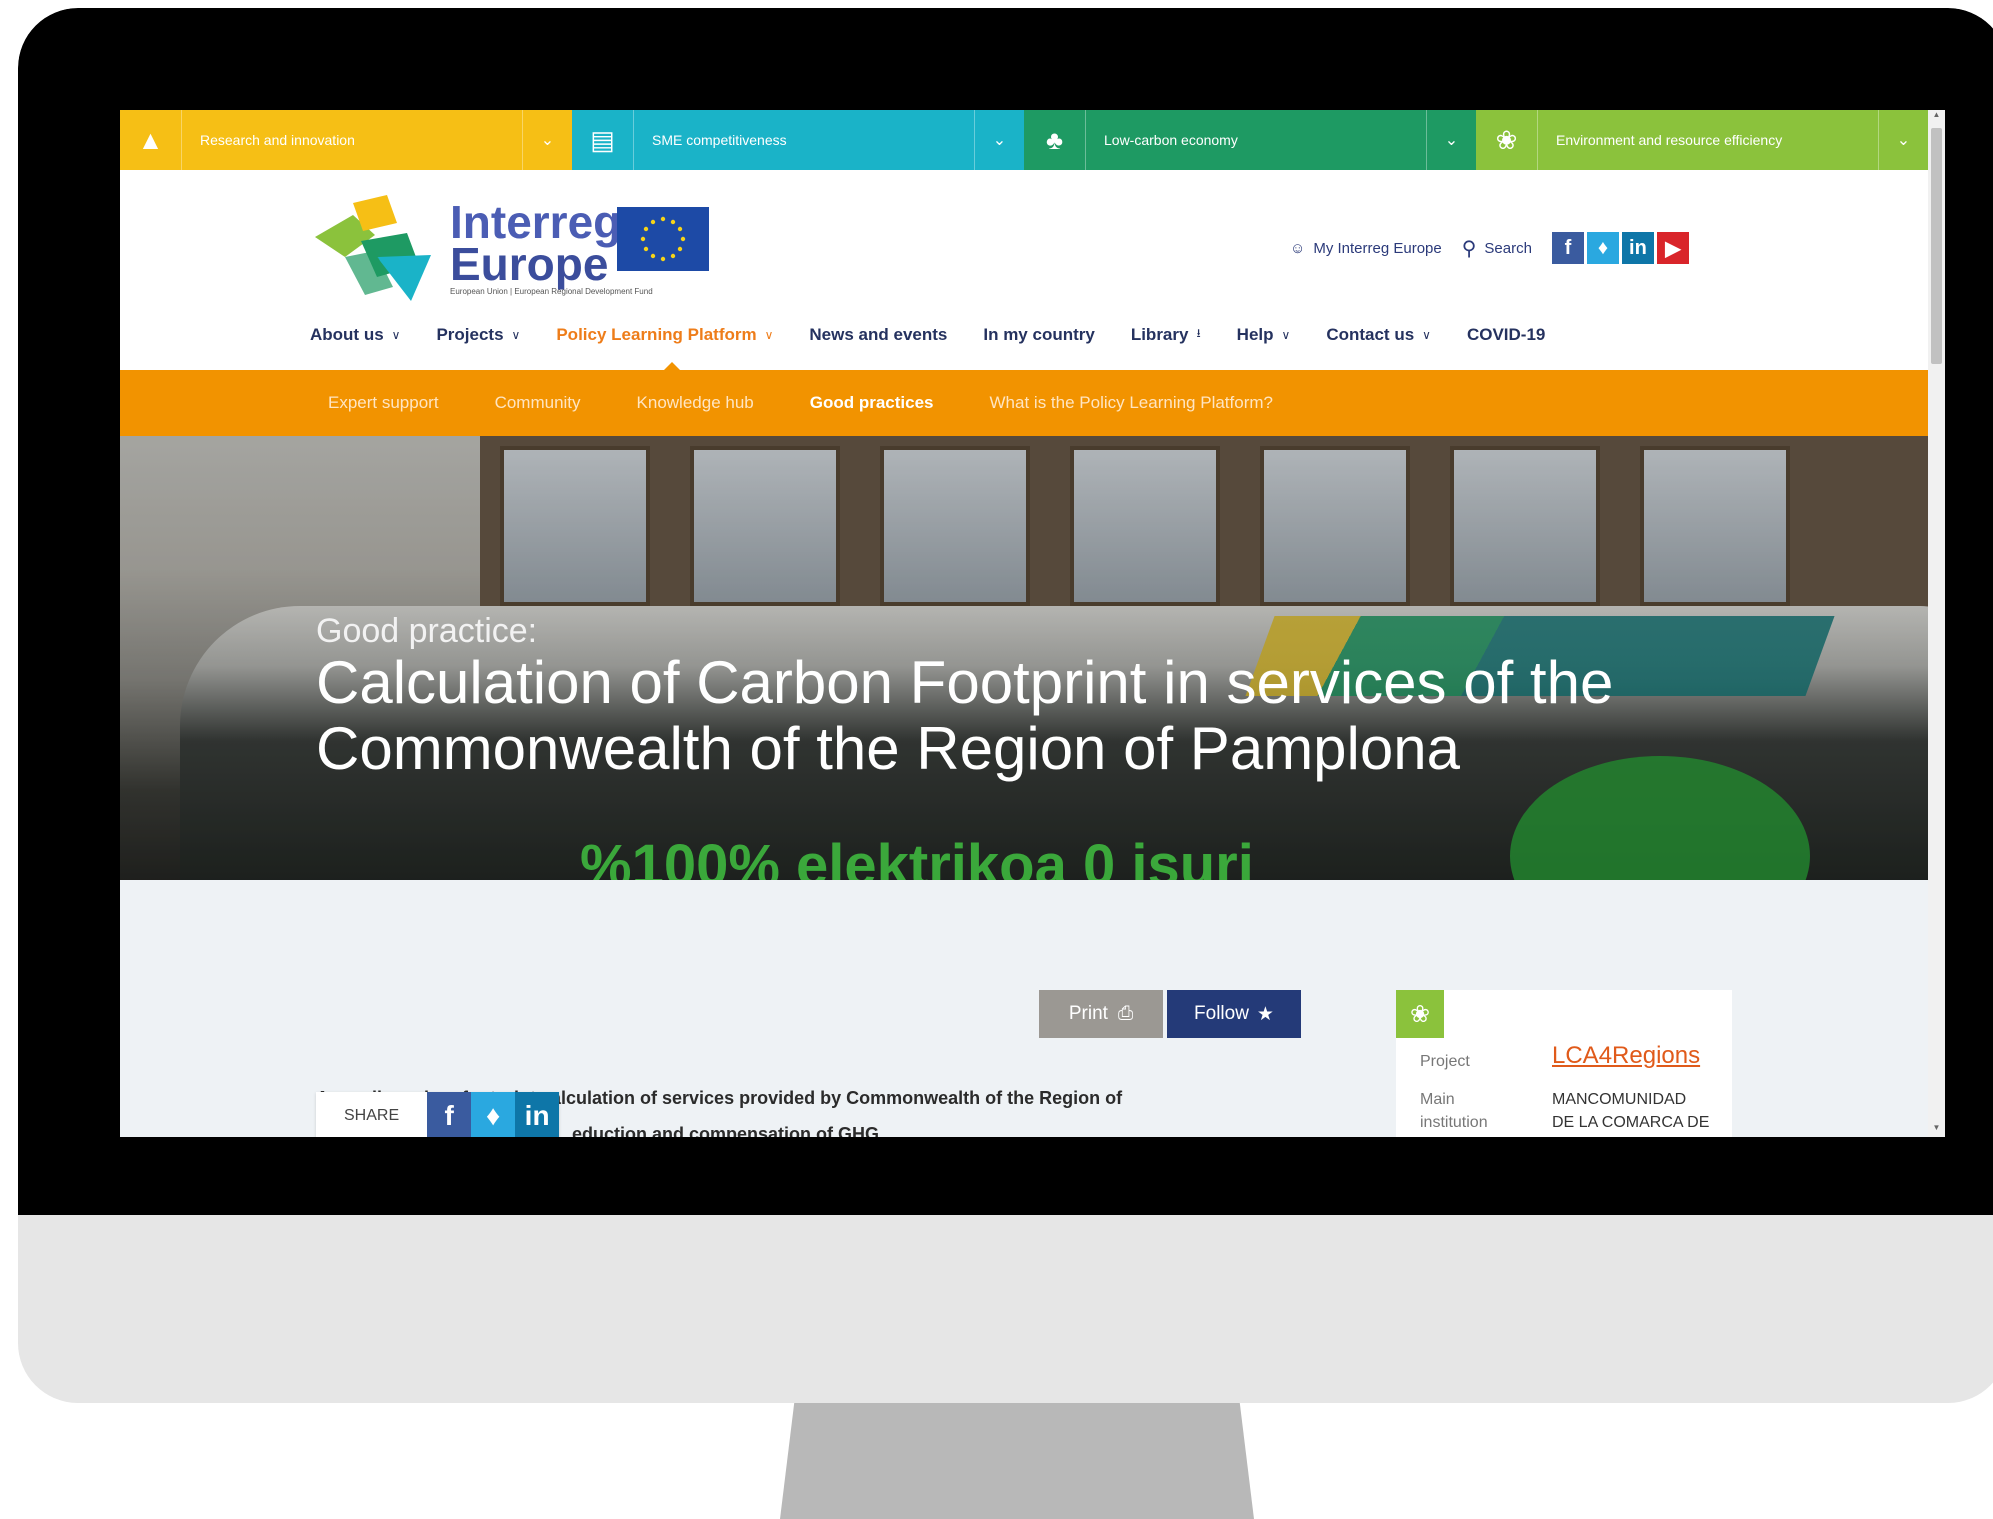 The image size is (1993, 1519). I want to click on youtube-icon: ▶, so click(1672, 248).